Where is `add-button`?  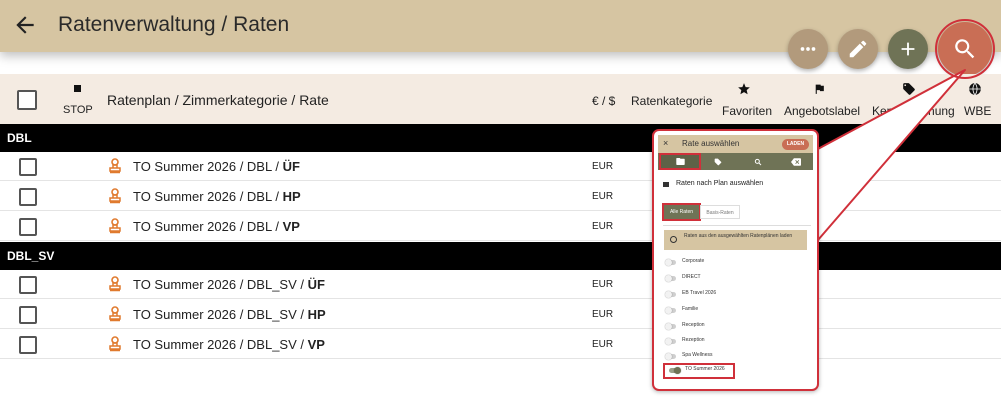 add-button is located at coordinates (908, 49).